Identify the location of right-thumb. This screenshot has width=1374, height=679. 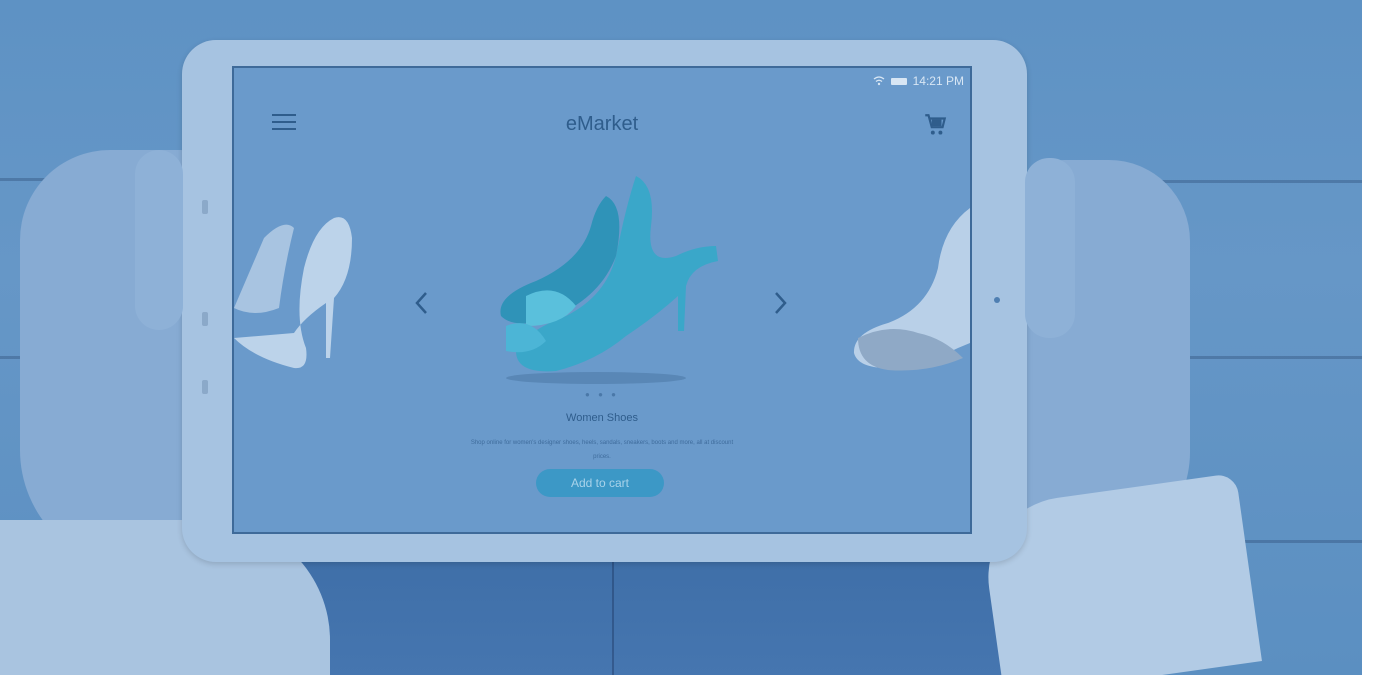
(1050, 248).